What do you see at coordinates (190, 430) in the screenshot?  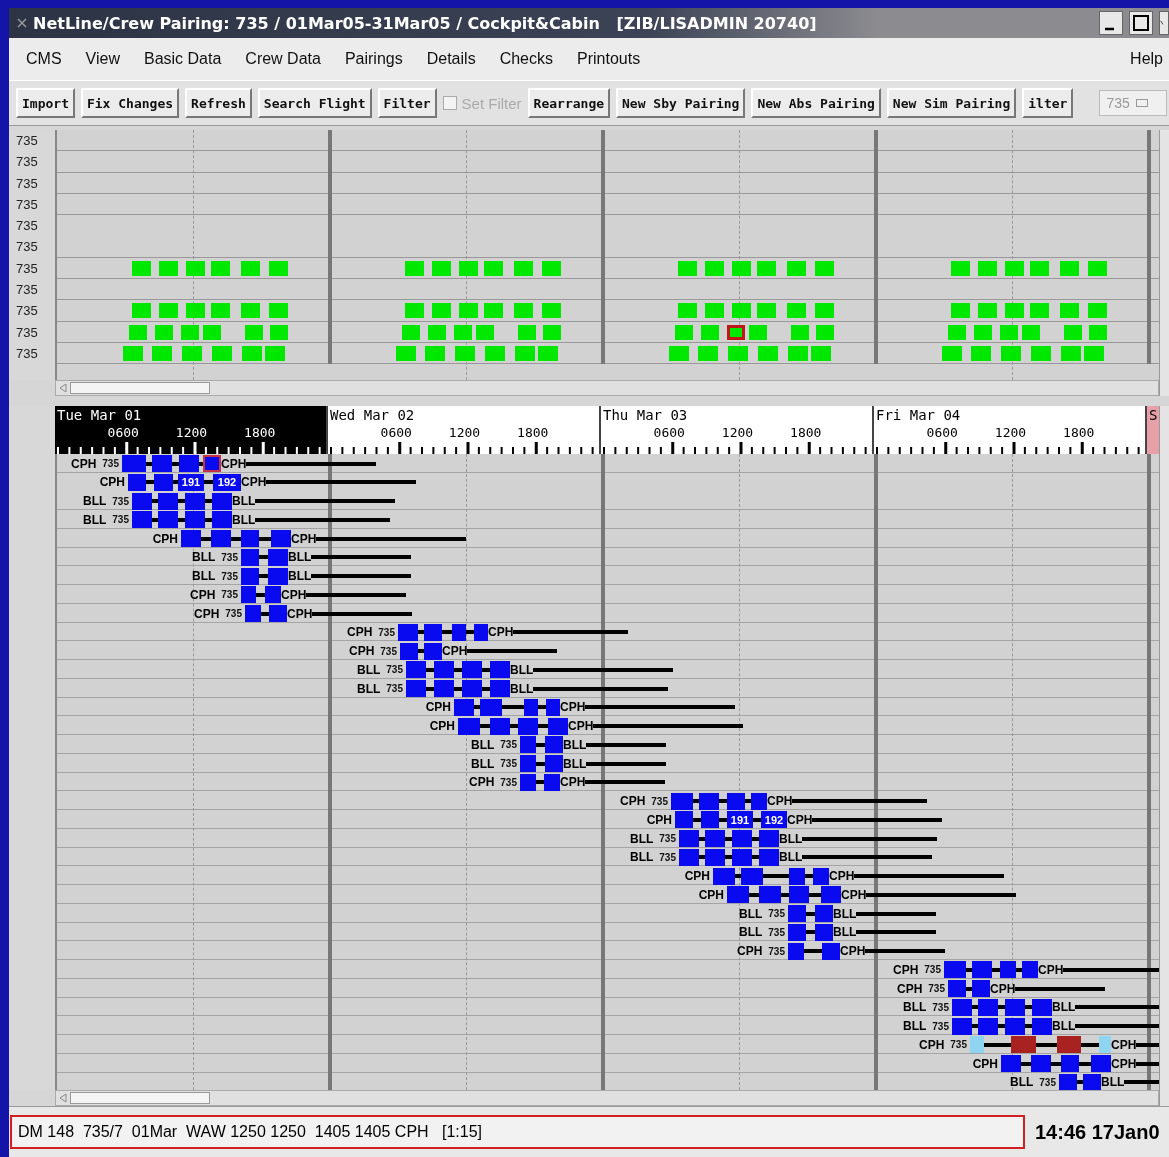 I see `day-header: Tue Mar 01 0600 1200 1800` at bounding box center [190, 430].